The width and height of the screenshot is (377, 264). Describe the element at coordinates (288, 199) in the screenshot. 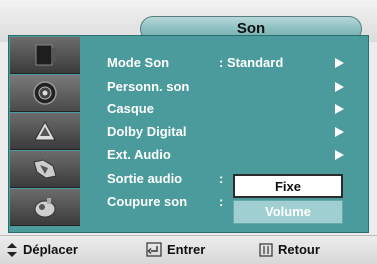

I see `sortie-audio-dropdown: Fixe Volume` at that location.